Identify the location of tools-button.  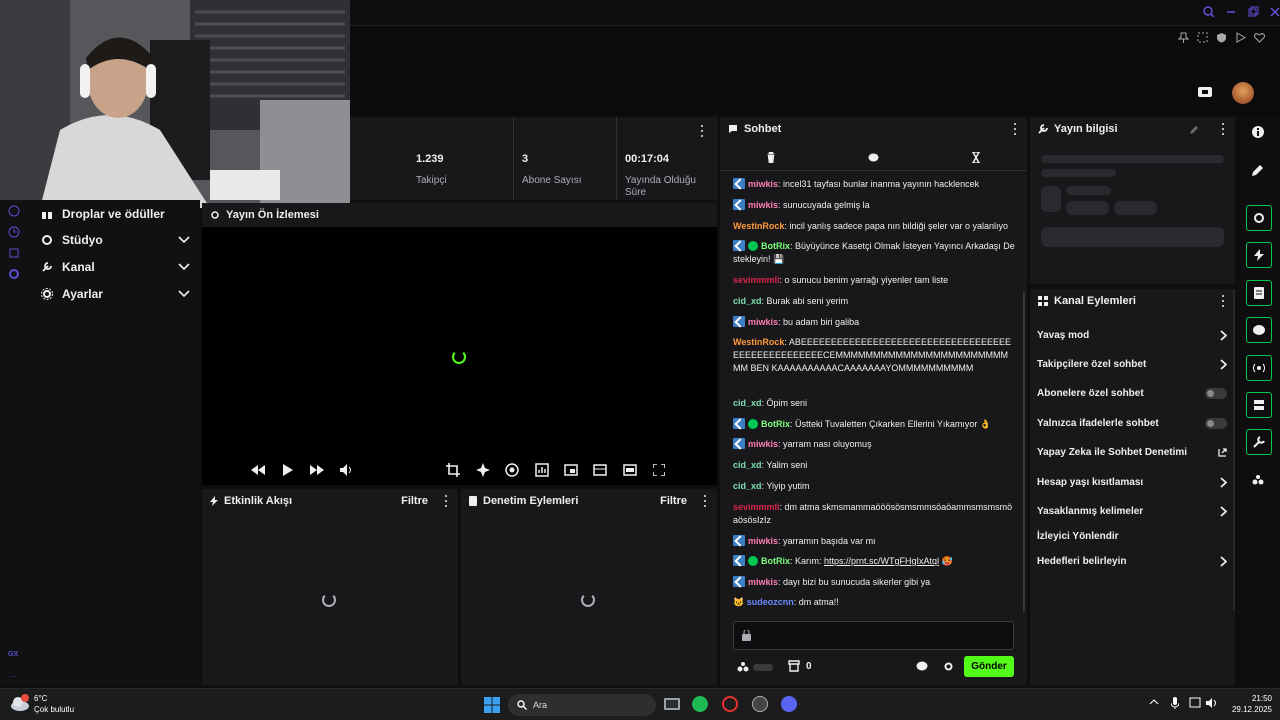
(1259, 442).